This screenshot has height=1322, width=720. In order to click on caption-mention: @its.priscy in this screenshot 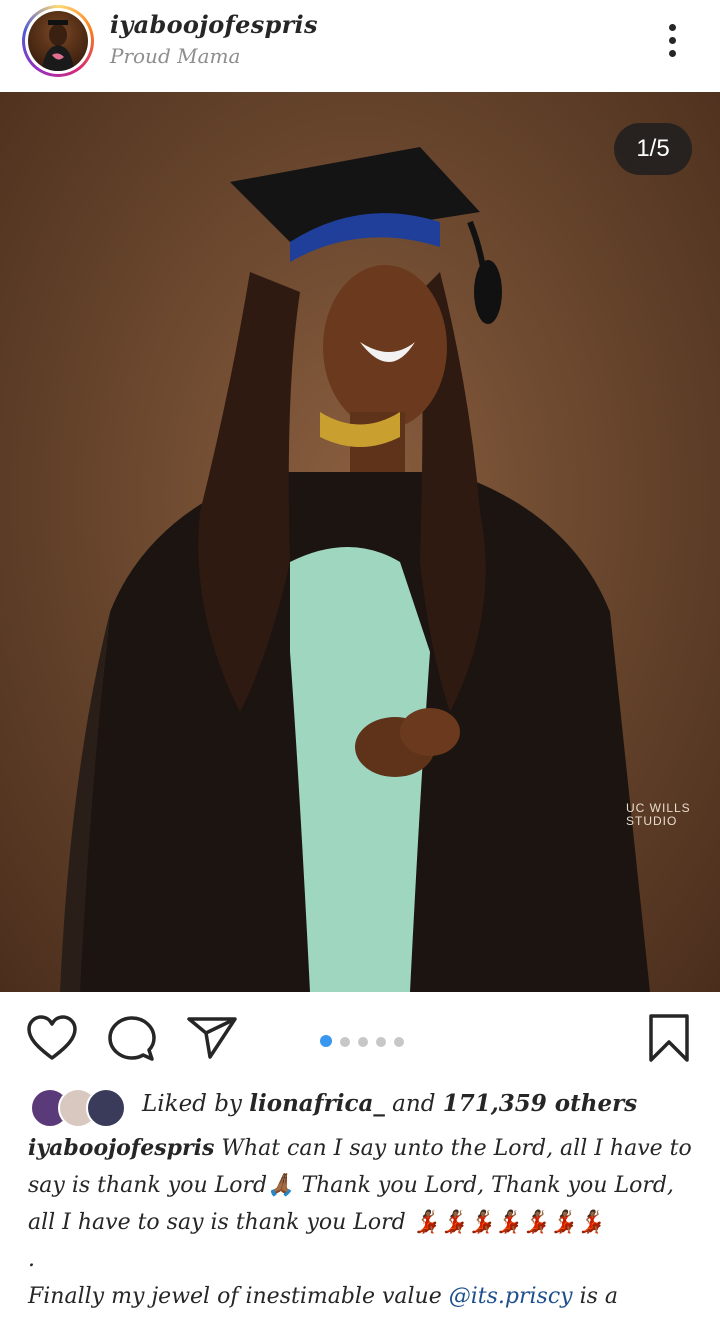, I will do `click(511, 1296)`.